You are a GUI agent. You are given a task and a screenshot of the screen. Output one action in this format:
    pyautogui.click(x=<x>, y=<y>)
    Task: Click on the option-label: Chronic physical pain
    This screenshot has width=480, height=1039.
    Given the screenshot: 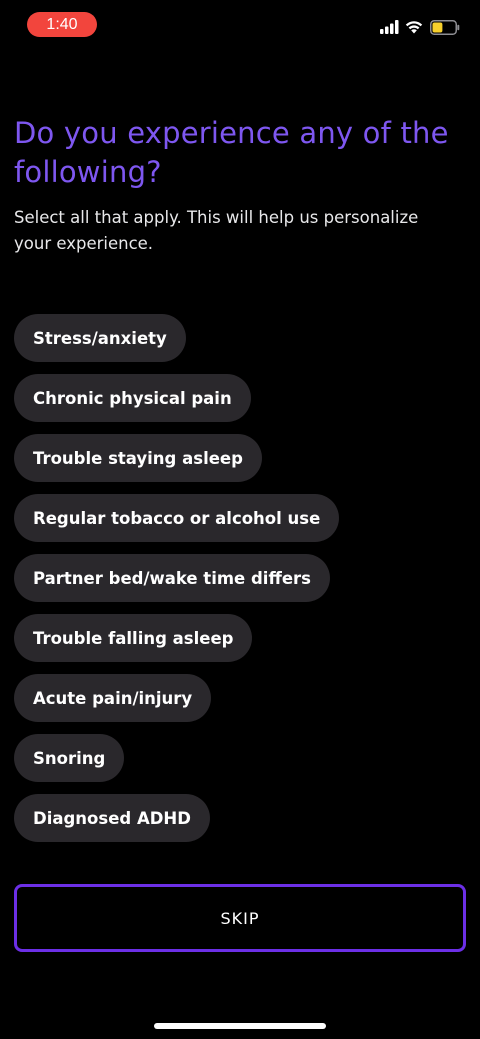 What is the action you would take?
    pyautogui.click(x=132, y=398)
    